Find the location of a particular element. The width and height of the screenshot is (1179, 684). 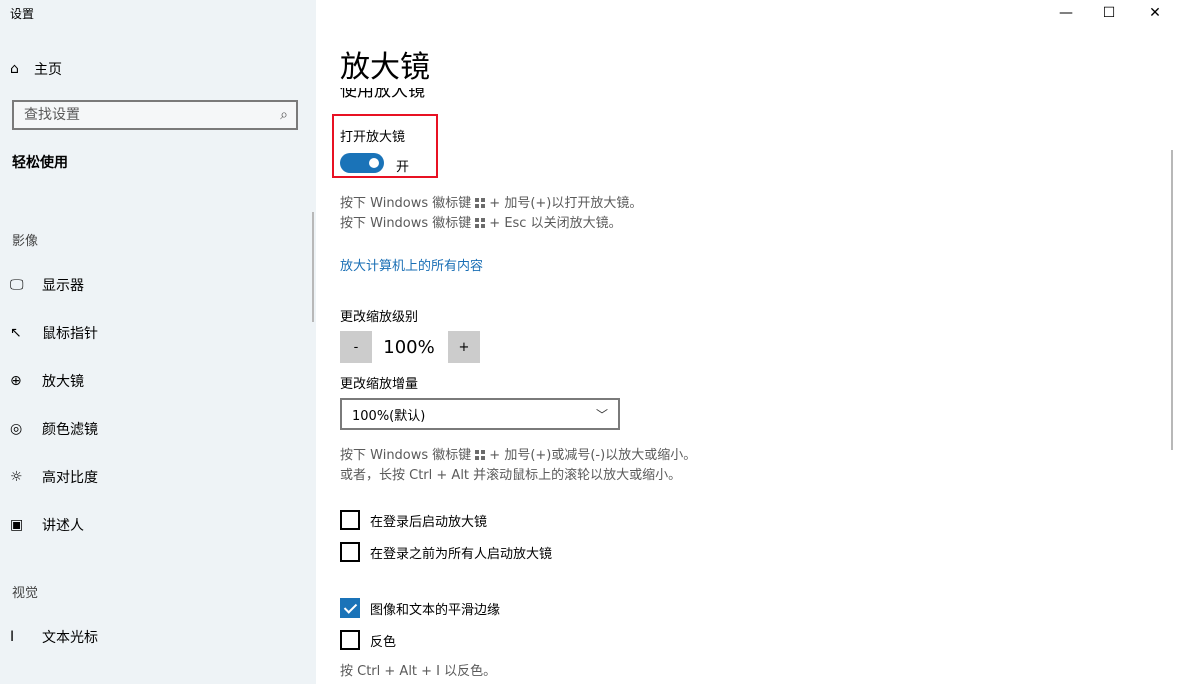

shortcut-hint-open: 按下 Windows 徽标键 + 加号(+)以打开放大镜。 is located at coordinates (491, 203).